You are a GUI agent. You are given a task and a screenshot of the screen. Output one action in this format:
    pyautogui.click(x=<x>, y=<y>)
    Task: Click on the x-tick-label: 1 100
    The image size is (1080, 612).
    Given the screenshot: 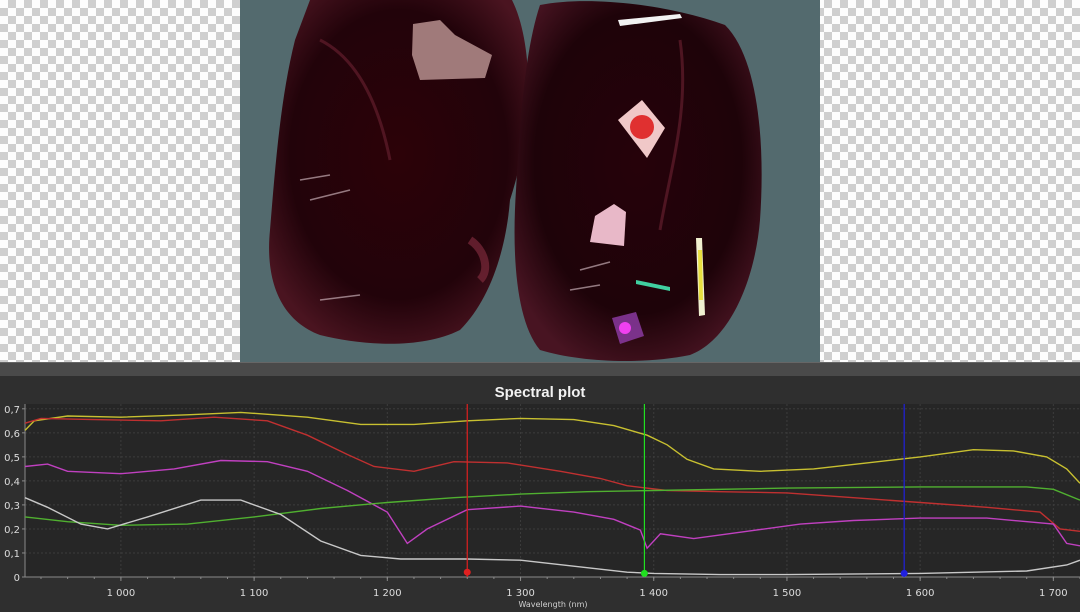 What is the action you would take?
    pyautogui.click(x=254, y=593)
    